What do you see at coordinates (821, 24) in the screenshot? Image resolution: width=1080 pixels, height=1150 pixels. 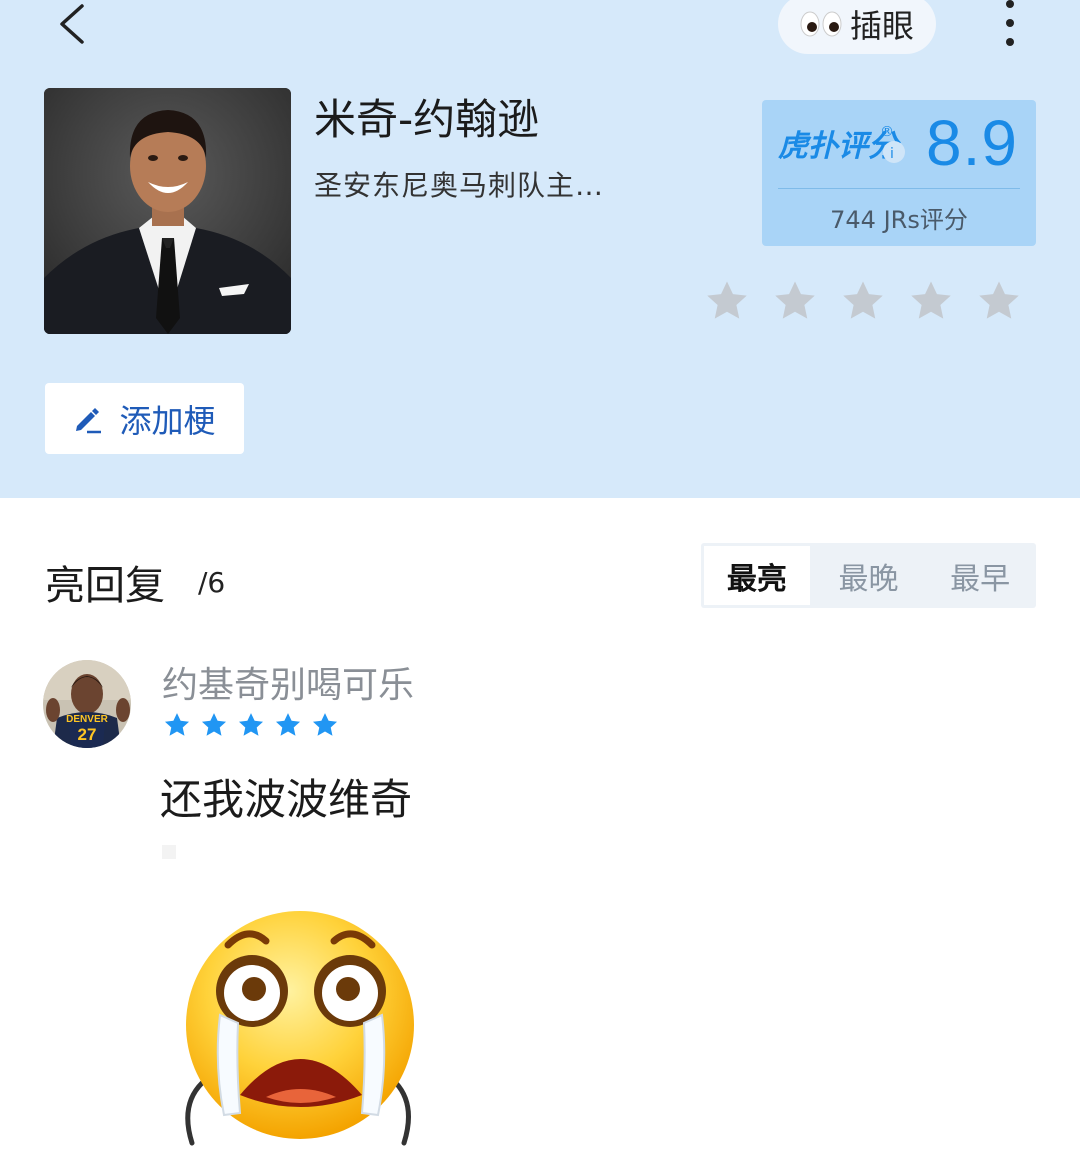 I see `eyes-icon` at bounding box center [821, 24].